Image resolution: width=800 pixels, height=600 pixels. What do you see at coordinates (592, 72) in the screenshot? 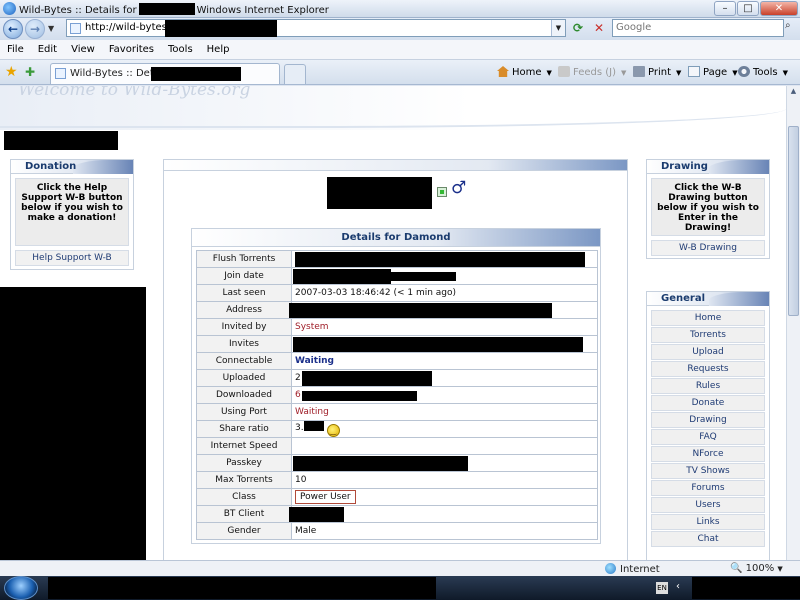
I see `feeds-button: Feeds (J) ▼` at bounding box center [592, 72].